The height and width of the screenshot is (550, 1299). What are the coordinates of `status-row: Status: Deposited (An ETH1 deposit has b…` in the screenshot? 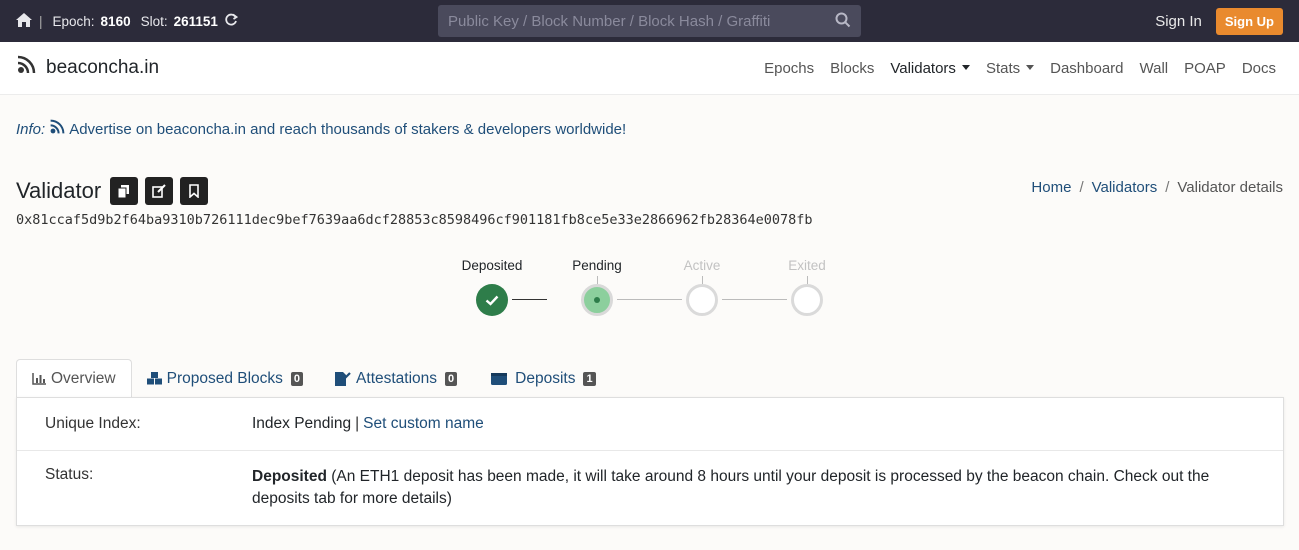 It's located at (650, 480).